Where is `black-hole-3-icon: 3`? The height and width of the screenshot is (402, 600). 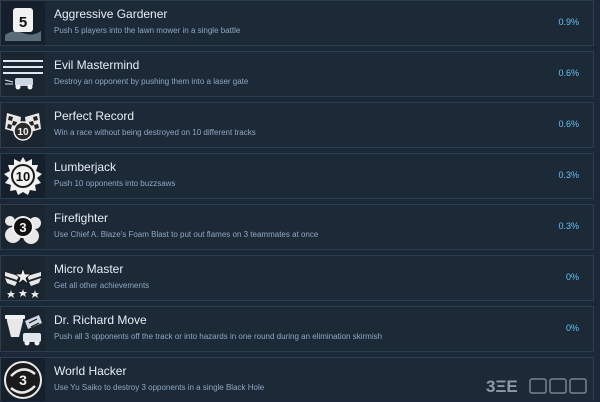 black-hole-3-icon: 3 is located at coordinates (23, 379).